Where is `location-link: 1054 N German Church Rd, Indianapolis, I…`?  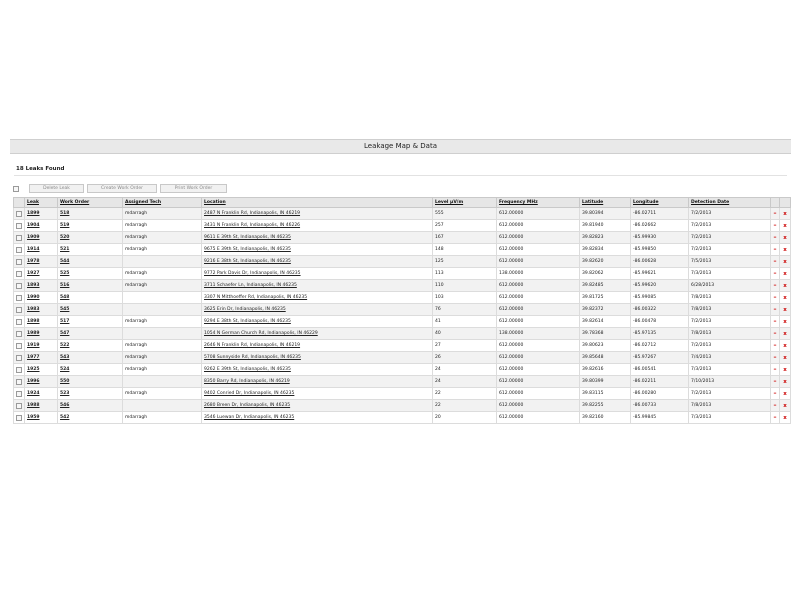 location-link: 1054 N German Church Rd, Indianapolis, I… is located at coordinates (317, 333).